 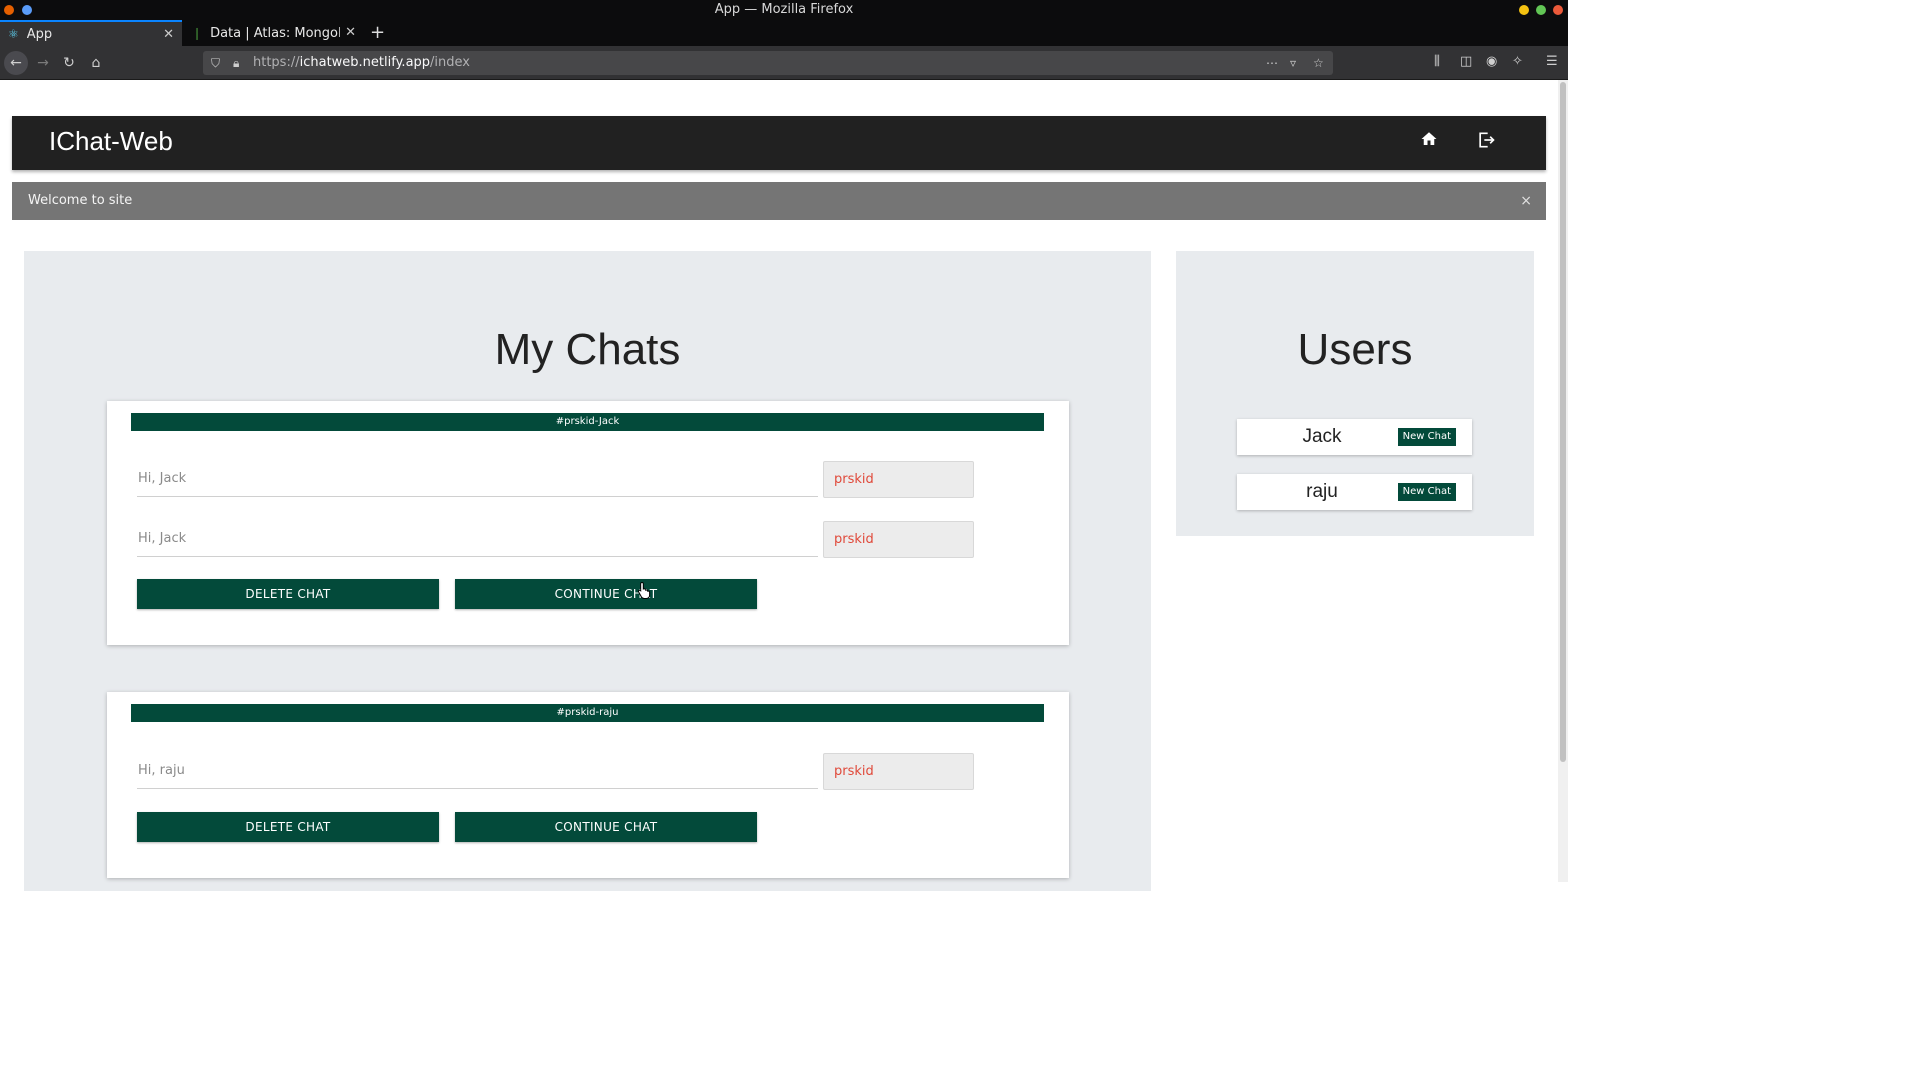 I want to click on page-actions-icon: ⋯, so click(x=1272, y=63).